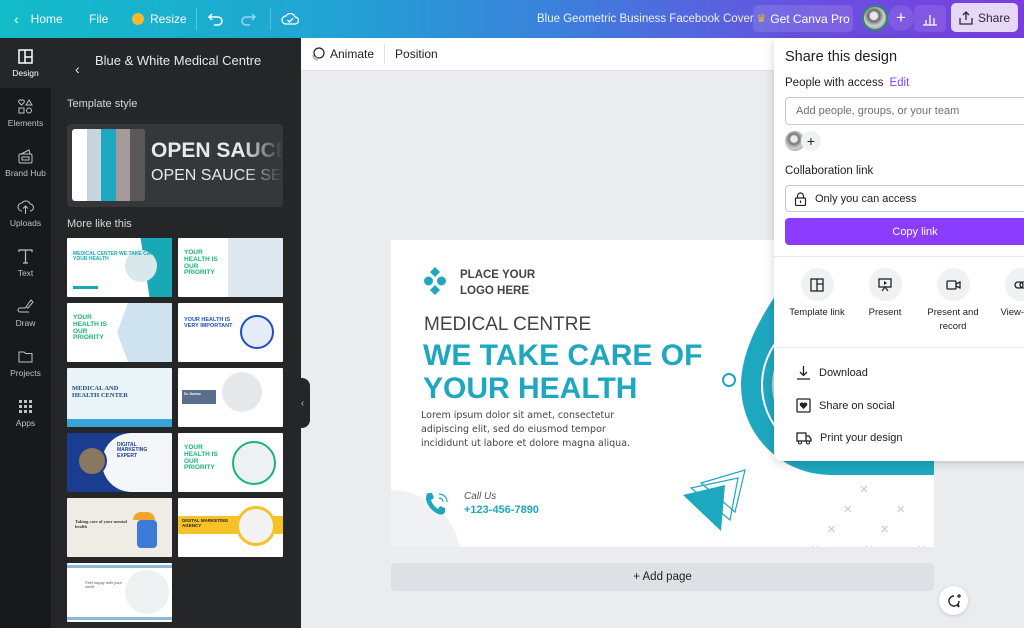  Describe the element at coordinates (25, 373) in the screenshot. I see `rail-label: Projects` at that location.